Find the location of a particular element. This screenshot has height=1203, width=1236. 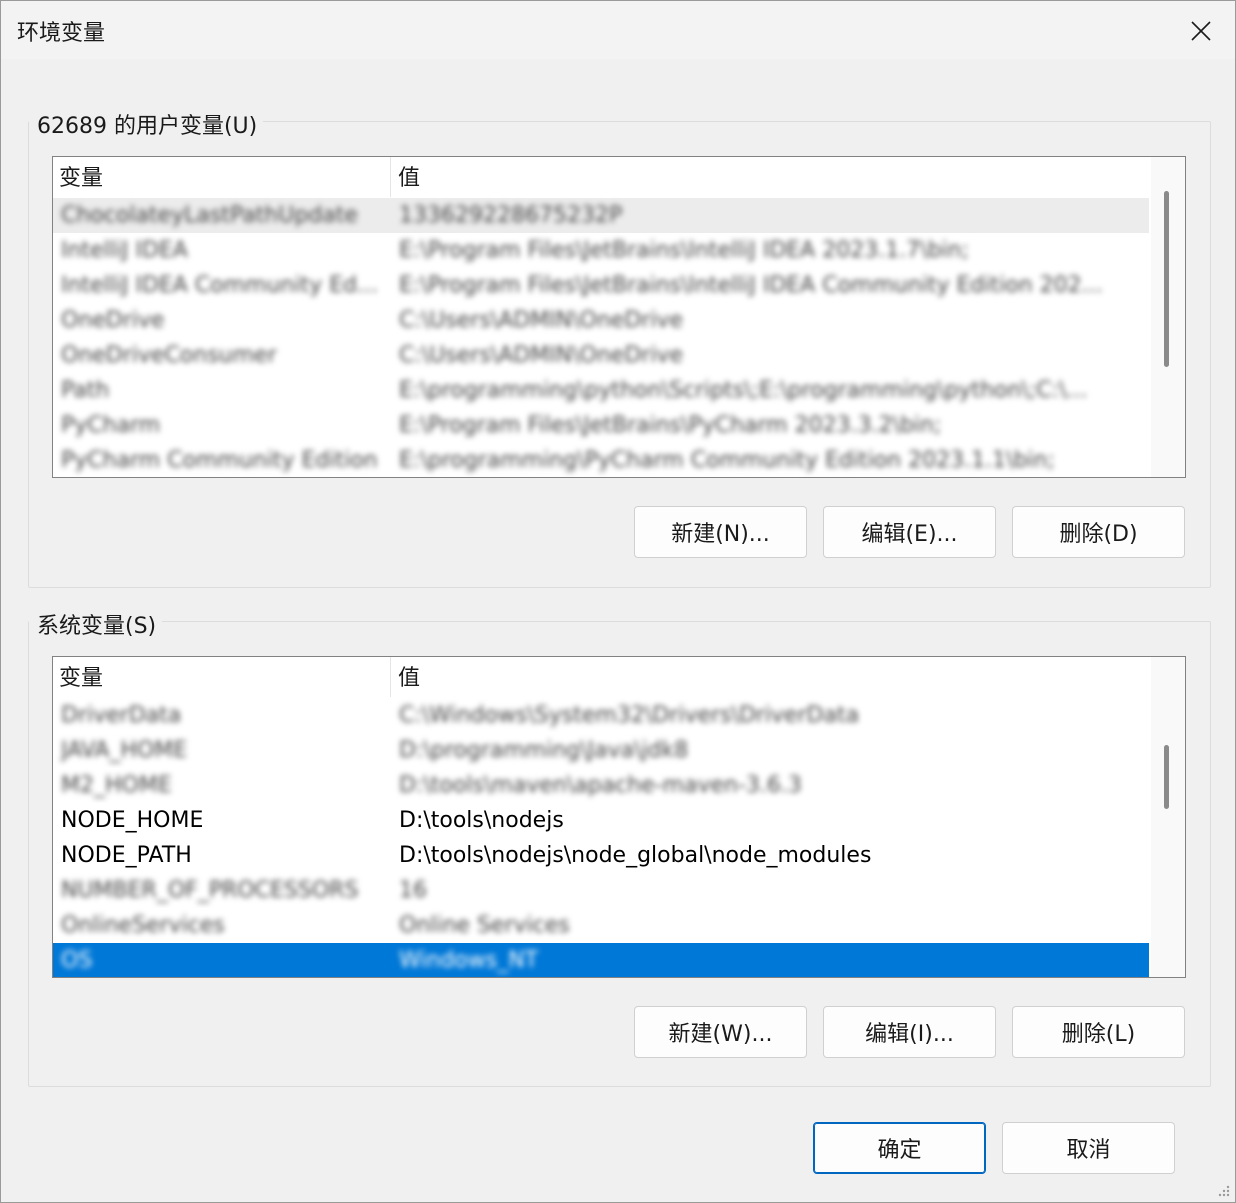

list-row: NODE_HOME D:\tools\nodejs is located at coordinates (601, 820).